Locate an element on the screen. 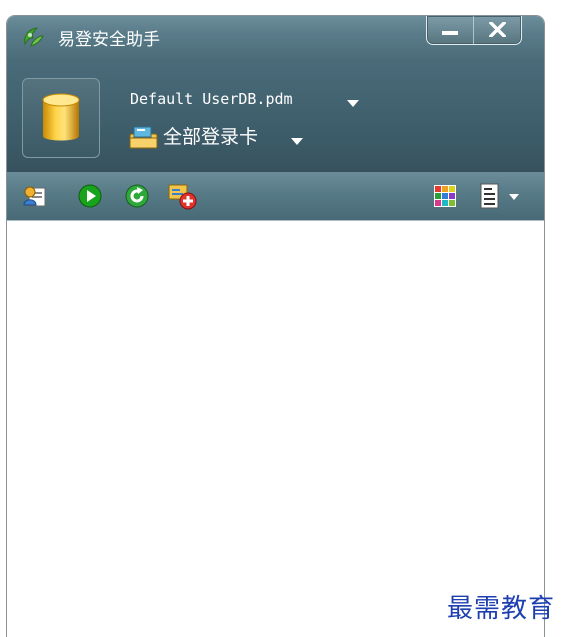 This screenshot has width=570, height=637. user-manage-icon is located at coordinates (36, 196).